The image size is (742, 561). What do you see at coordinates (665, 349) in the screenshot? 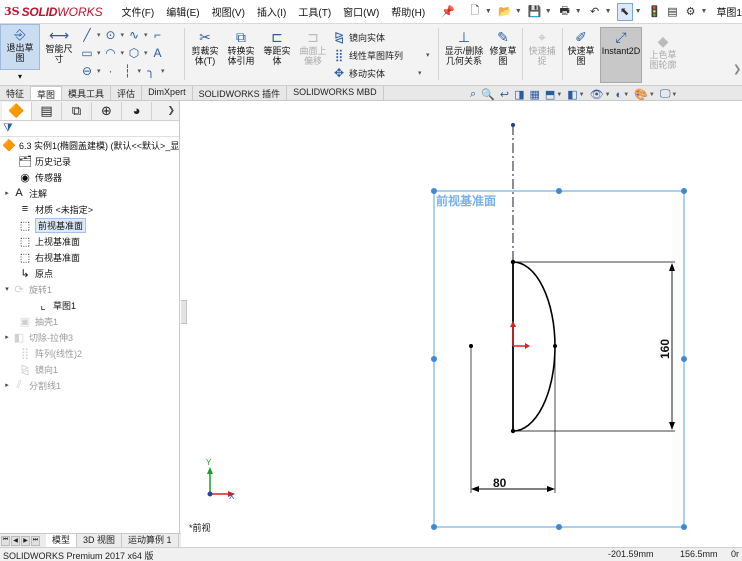
I see `dimension-vertical-value: 160` at bounding box center [665, 349].